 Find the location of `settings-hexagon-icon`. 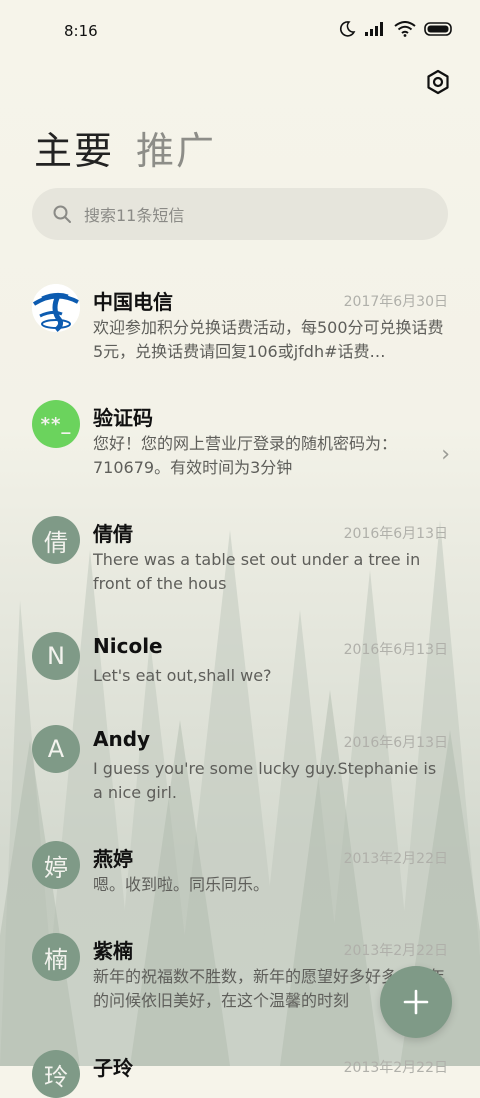

settings-hexagon-icon is located at coordinates (438, 82).